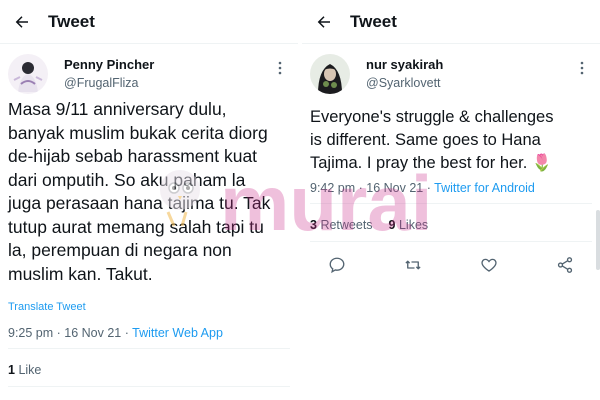 This screenshot has width=600, height=400. I want to click on tweet-actions, so click(451, 265).